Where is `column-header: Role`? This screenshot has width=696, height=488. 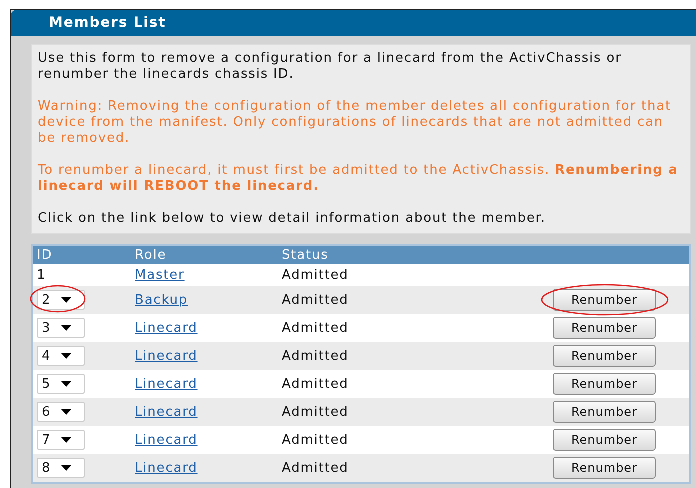 column-header: Role is located at coordinates (204, 255).